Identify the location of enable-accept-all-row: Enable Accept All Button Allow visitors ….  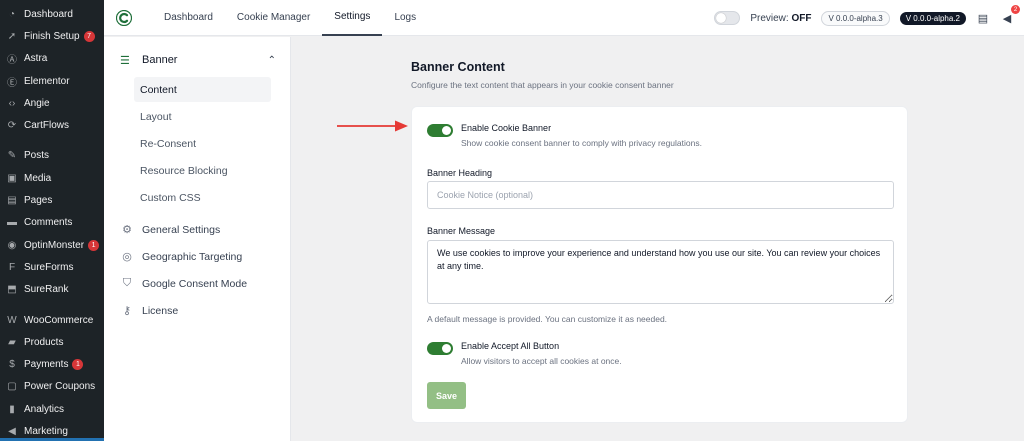
(524, 353).